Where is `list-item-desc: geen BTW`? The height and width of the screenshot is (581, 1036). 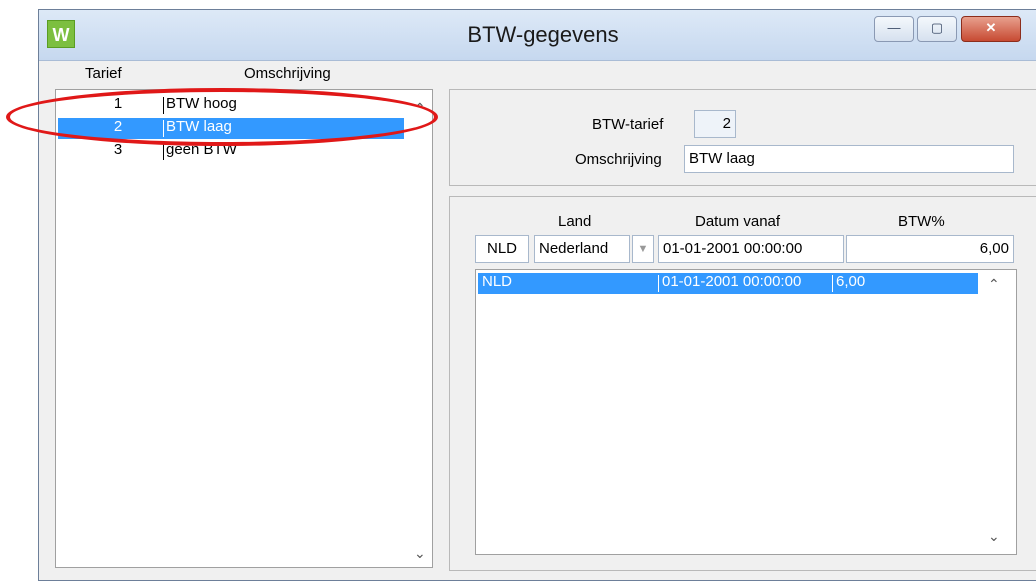
list-item-desc: geen BTW is located at coordinates (201, 149).